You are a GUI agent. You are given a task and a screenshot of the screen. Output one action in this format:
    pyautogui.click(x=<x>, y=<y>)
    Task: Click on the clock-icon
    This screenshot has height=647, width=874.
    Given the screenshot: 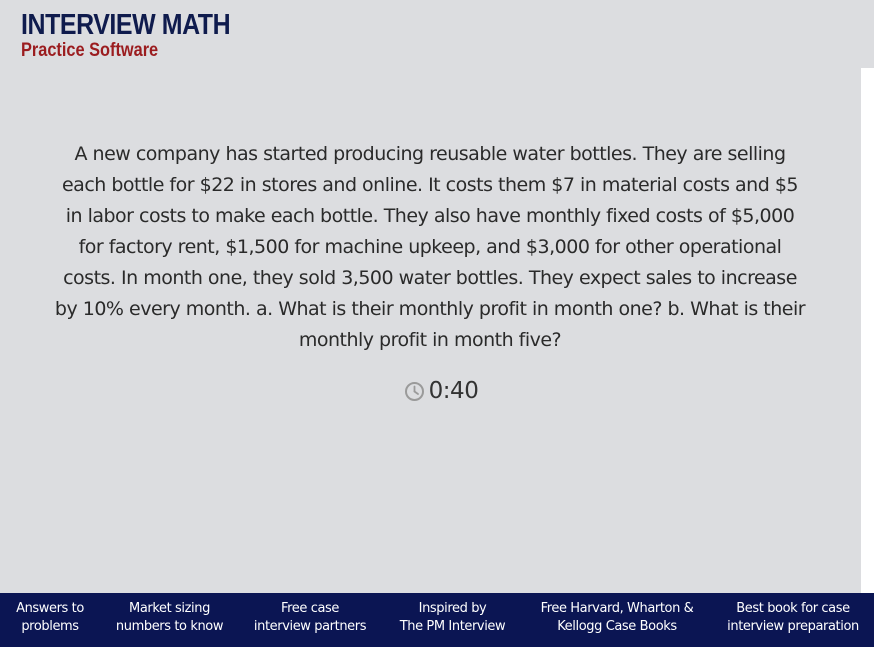 What is the action you would take?
    pyautogui.click(x=414, y=391)
    